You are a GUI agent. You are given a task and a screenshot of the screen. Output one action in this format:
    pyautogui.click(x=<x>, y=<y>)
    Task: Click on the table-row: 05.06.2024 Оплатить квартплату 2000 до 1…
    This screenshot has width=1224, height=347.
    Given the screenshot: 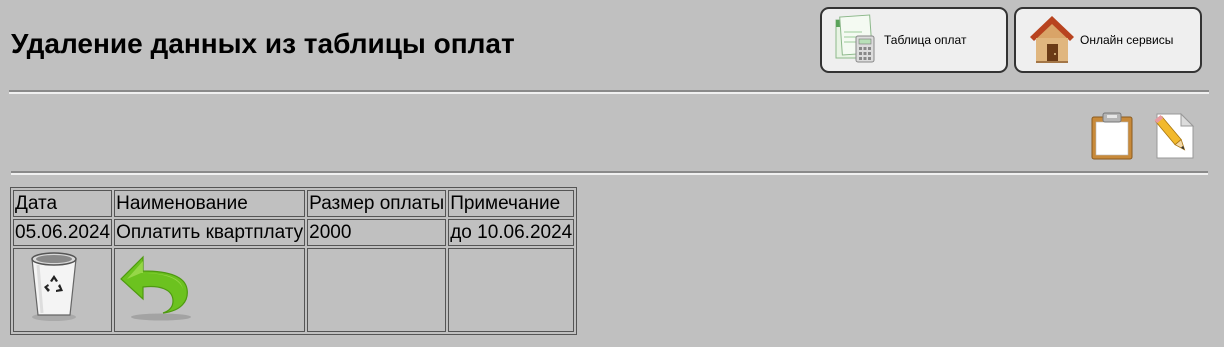 What is the action you would take?
    pyautogui.click(x=294, y=232)
    